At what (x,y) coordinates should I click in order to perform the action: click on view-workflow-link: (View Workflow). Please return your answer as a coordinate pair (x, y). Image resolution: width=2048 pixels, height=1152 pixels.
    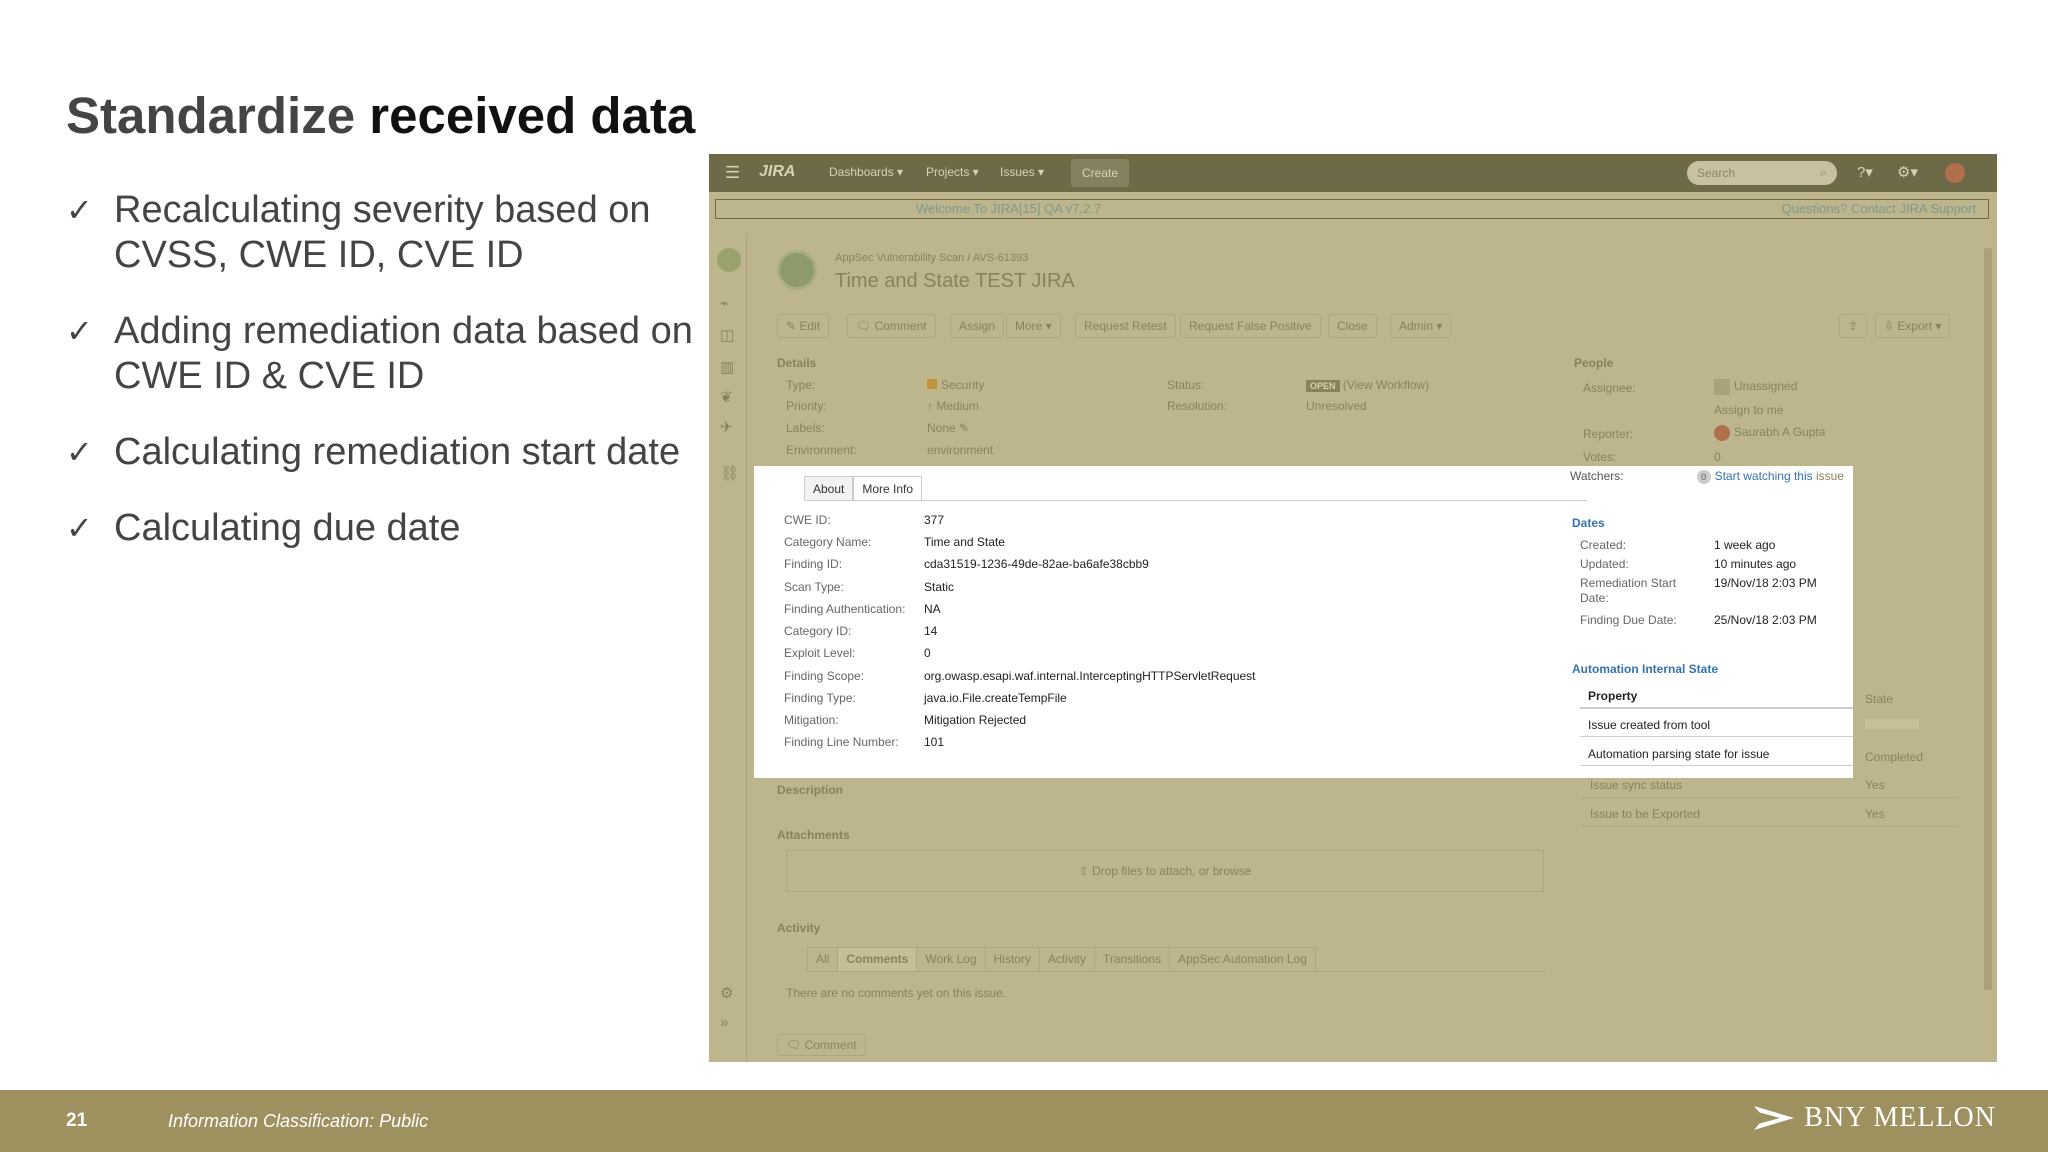
    Looking at the image, I should click on (1386, 385).